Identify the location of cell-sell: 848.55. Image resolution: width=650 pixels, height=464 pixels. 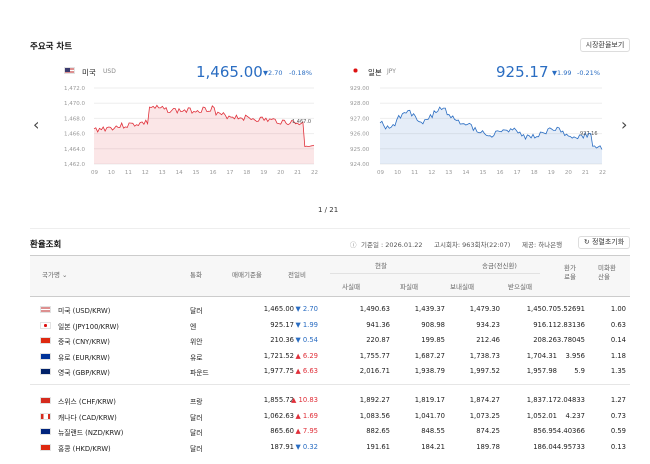
(433, 431).